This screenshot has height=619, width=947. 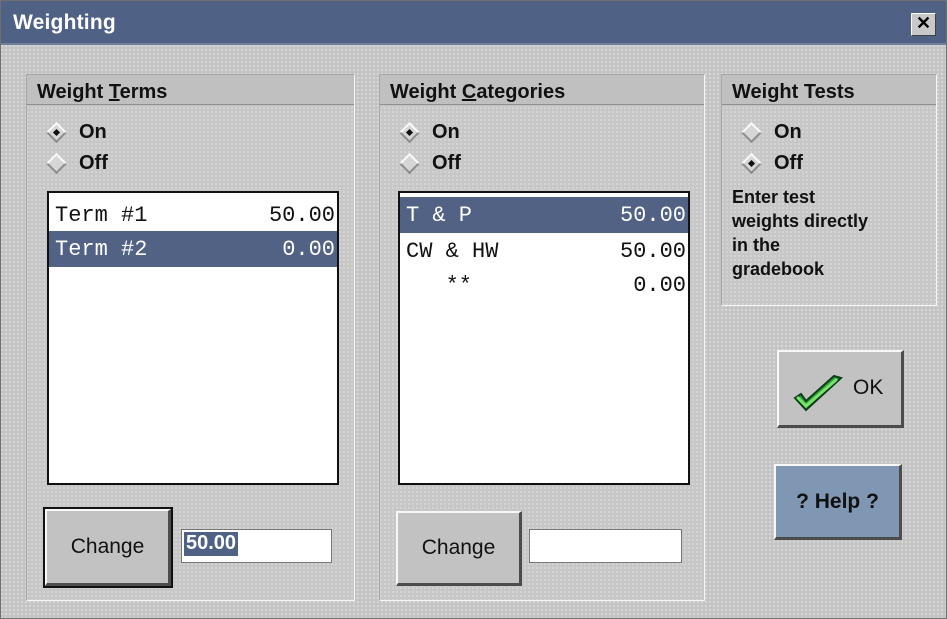 What do you see at coordinates (544, 285) in the screenshot?
I see `list-item: ** 0.00` at bounding box center [544, 285].